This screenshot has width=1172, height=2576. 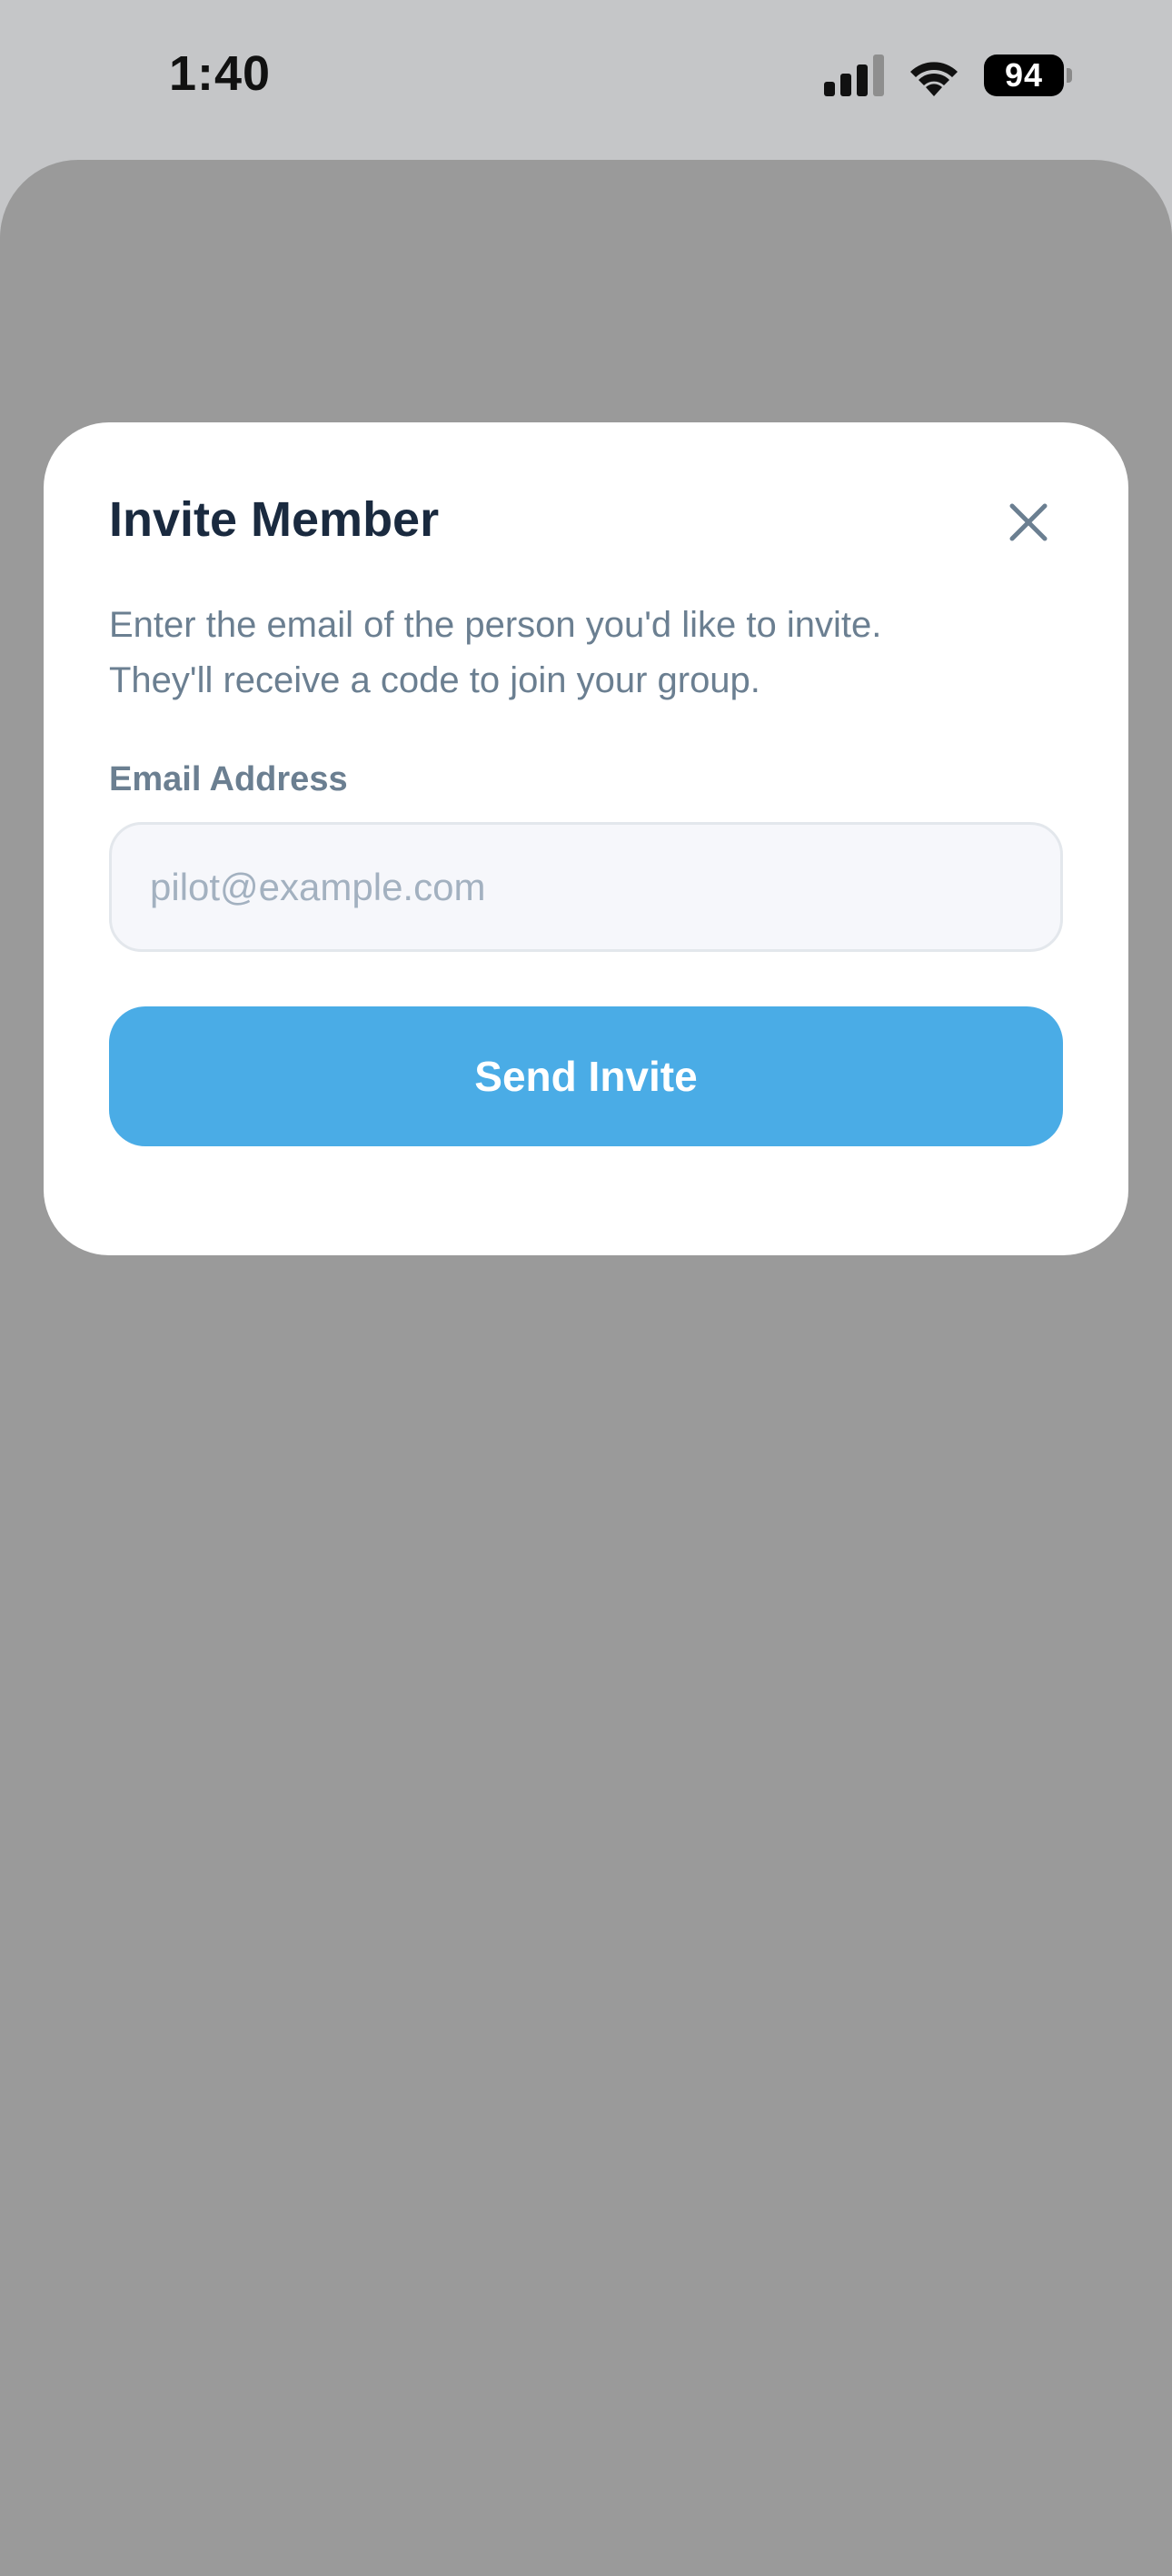 What do you see at coordinates (1069, 75) in the screenshot?
I see `battery-cap` at bounding box center [1069, 75].